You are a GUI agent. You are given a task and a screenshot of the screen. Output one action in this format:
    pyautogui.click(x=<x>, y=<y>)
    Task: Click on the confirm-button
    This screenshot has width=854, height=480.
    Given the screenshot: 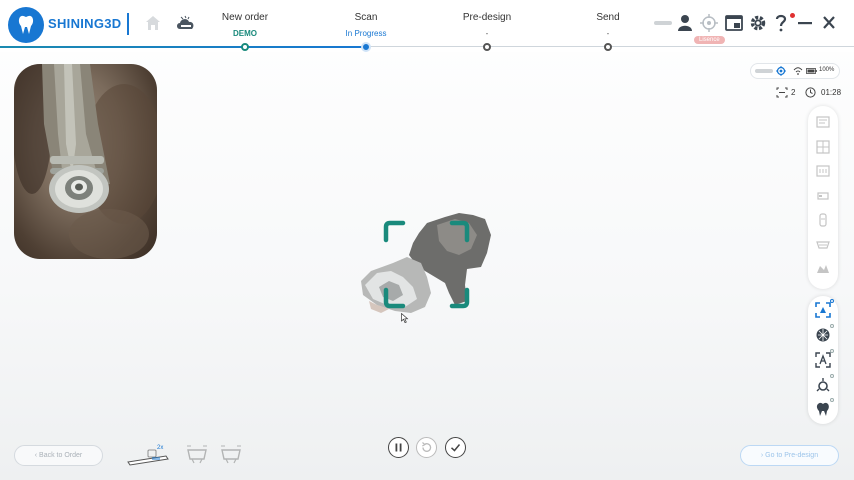 What is the action you would take?
    pyautogui.click(x=455, y=447)
    